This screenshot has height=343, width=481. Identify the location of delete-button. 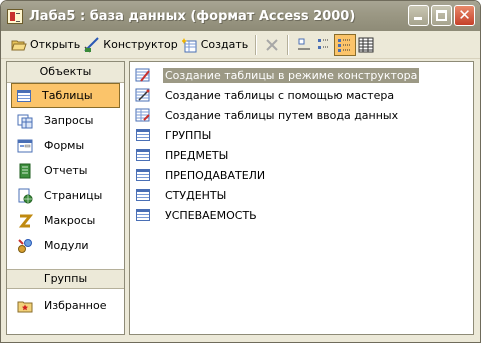
(272, 45).